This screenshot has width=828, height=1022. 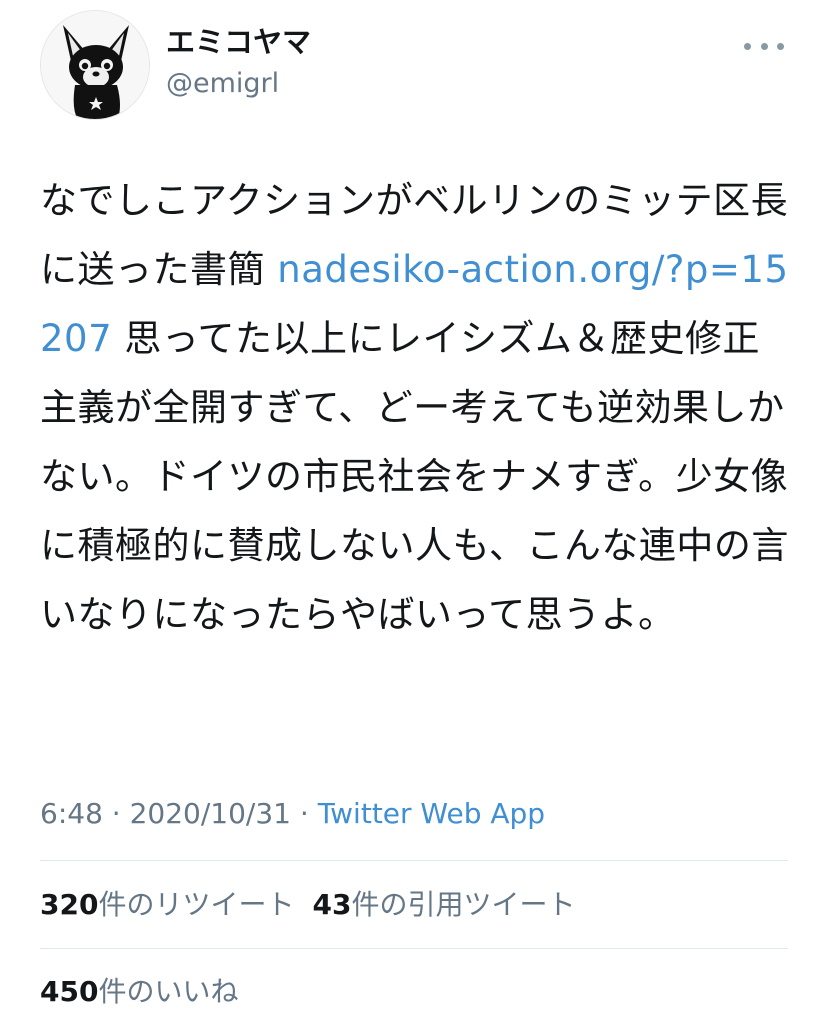 What do you see at coordinates (238, 42) in the screenshot?
I see `display-name: エミコヤマ` at bounding box center [238, 42].